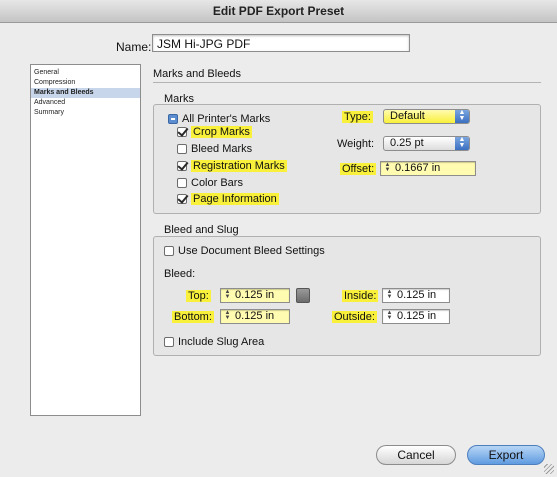 The width and height of the screenshot is (557, 477). What do you see at coordinates (239, 166) in the screenshot?
I see `registration-marks-label: Registration Marks` at bounding box center [239, 166].